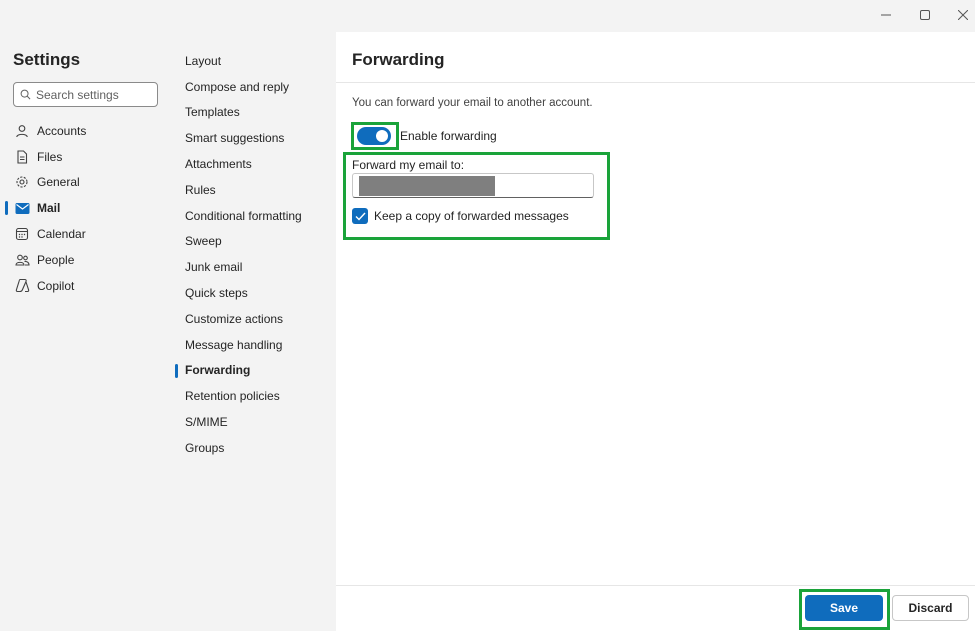 This screenshot has height=631, width=975. I want to click on sidebar-item-people: People, so click(86, 260).